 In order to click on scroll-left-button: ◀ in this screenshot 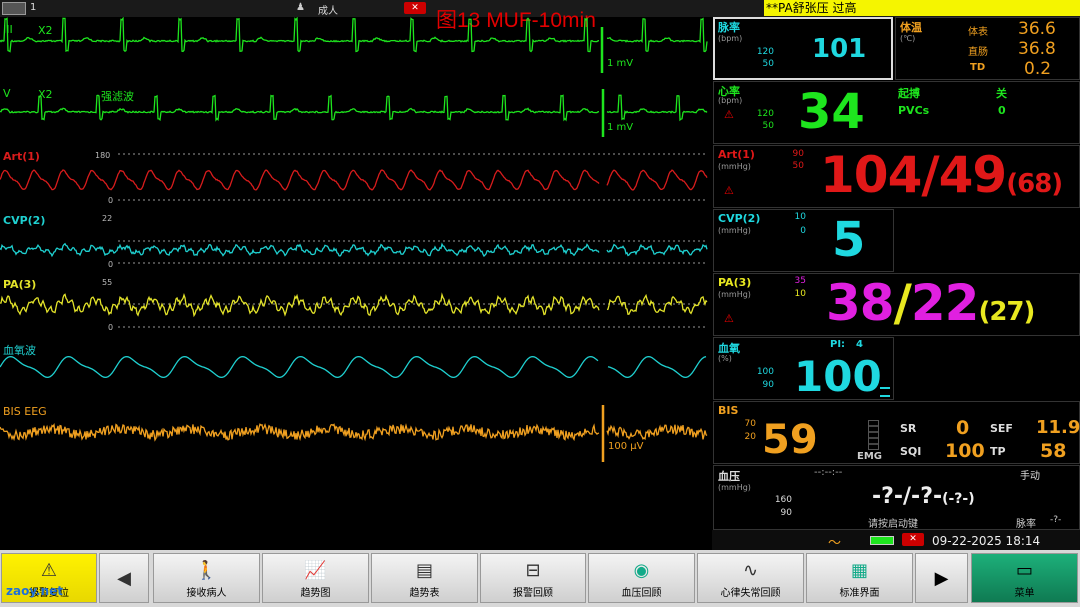, I will do `click(124, 578)`.